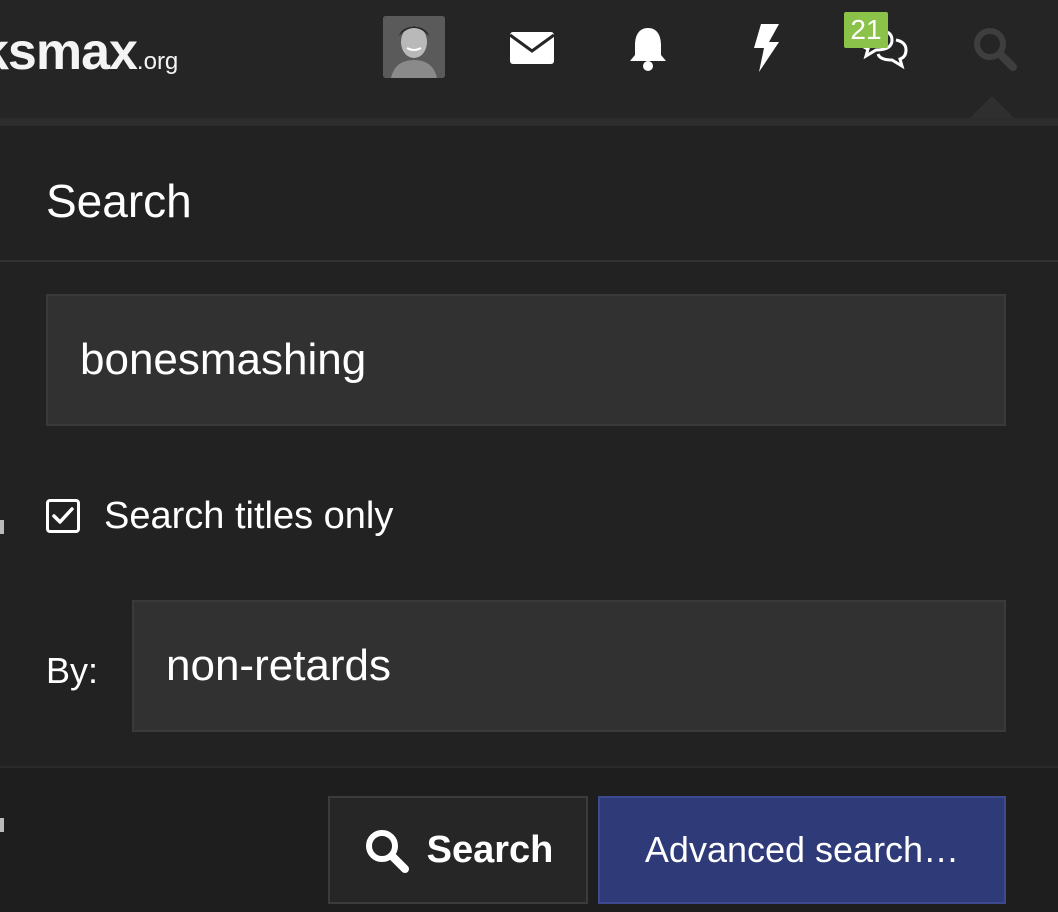  I want to click on conversations-count-badge: 21, so click(866, 30).